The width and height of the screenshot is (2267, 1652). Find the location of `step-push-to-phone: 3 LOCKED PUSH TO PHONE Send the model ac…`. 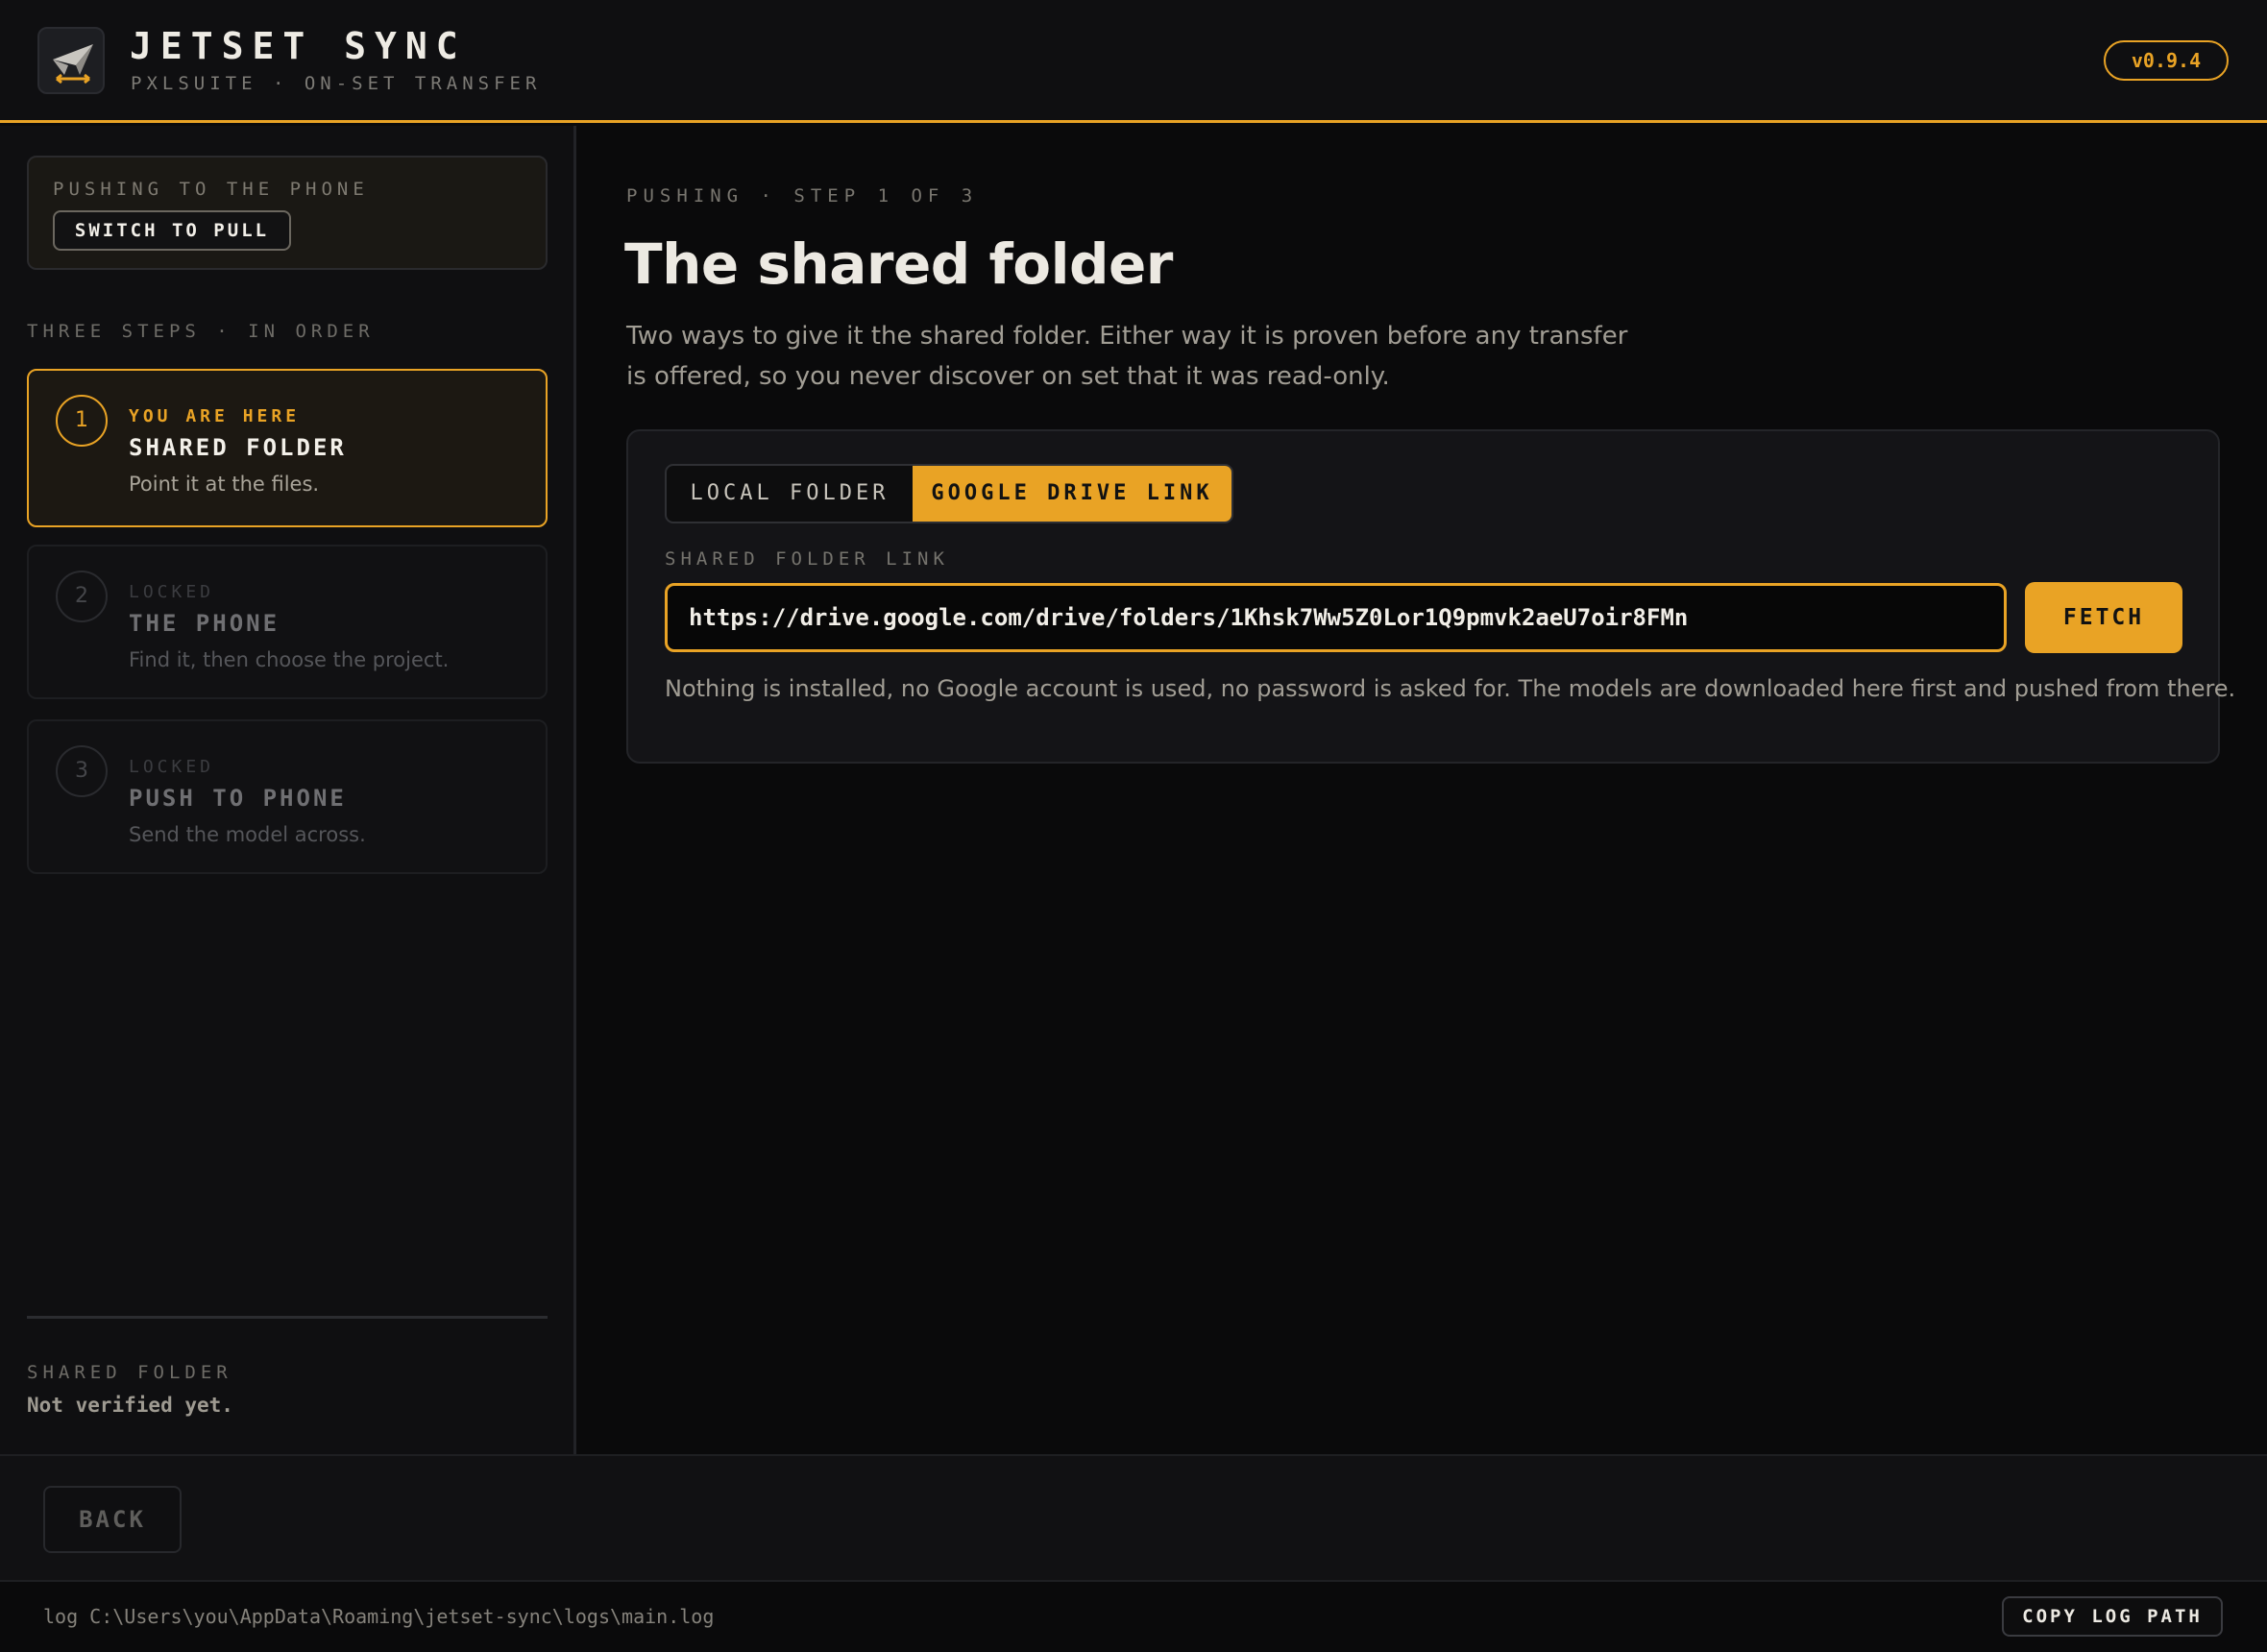

step-push-to-phone: 3 LOCKED PUSH TO PHONE Send the model ac… is located at coordinates (288, 796).